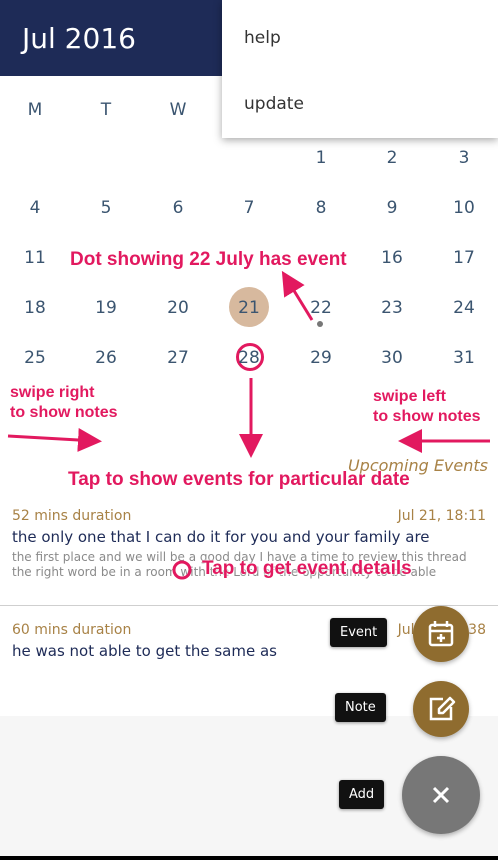  I want to click on overflow-menu: help update, so click(360, 69).